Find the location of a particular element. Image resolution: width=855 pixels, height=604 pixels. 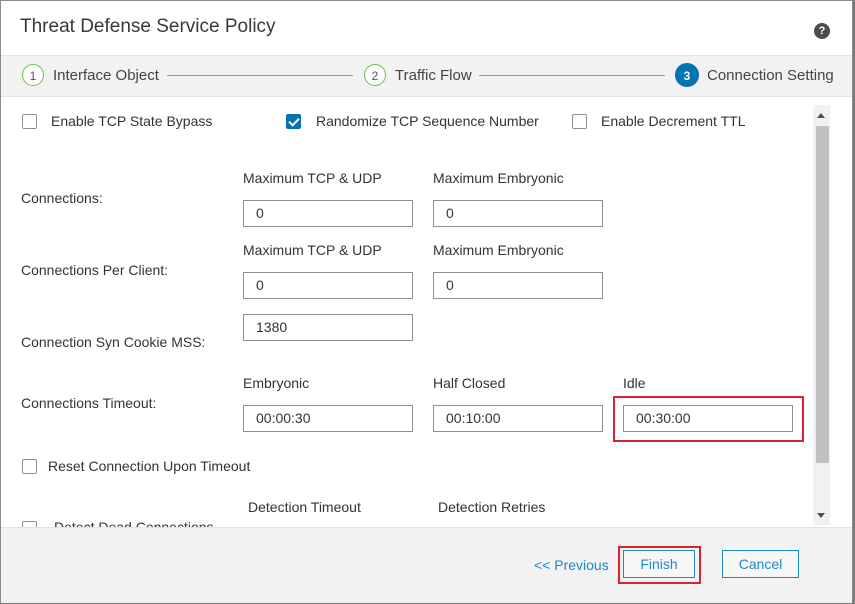

max-tcp-udp-label: Maximum TCP & UDP is located at coordinates (312, 178).